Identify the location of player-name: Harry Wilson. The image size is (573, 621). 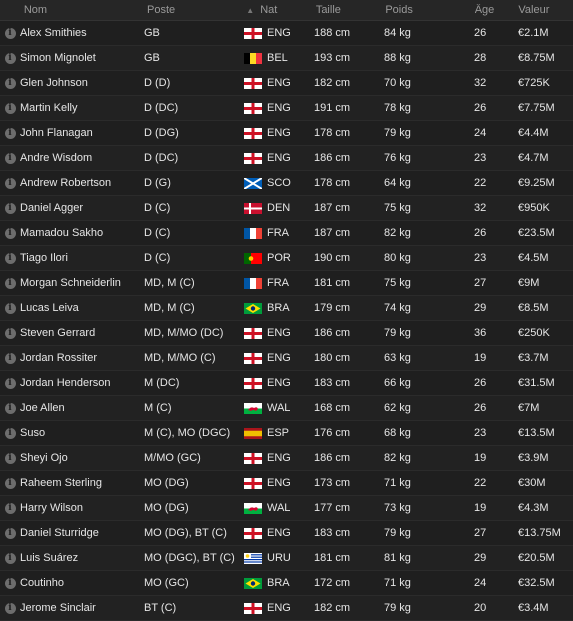
(82, 508).